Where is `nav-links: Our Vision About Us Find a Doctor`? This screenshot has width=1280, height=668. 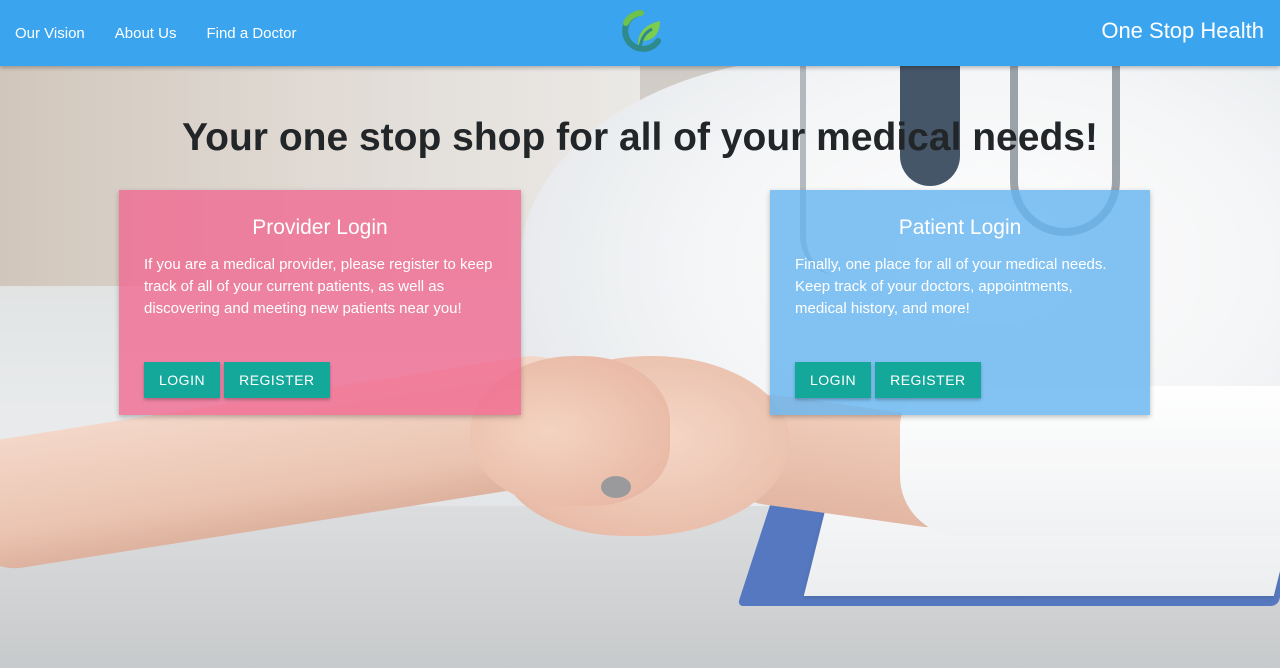 nav-links: Our Vision About Us Find a Doctor is located at coordinates (171, 33).